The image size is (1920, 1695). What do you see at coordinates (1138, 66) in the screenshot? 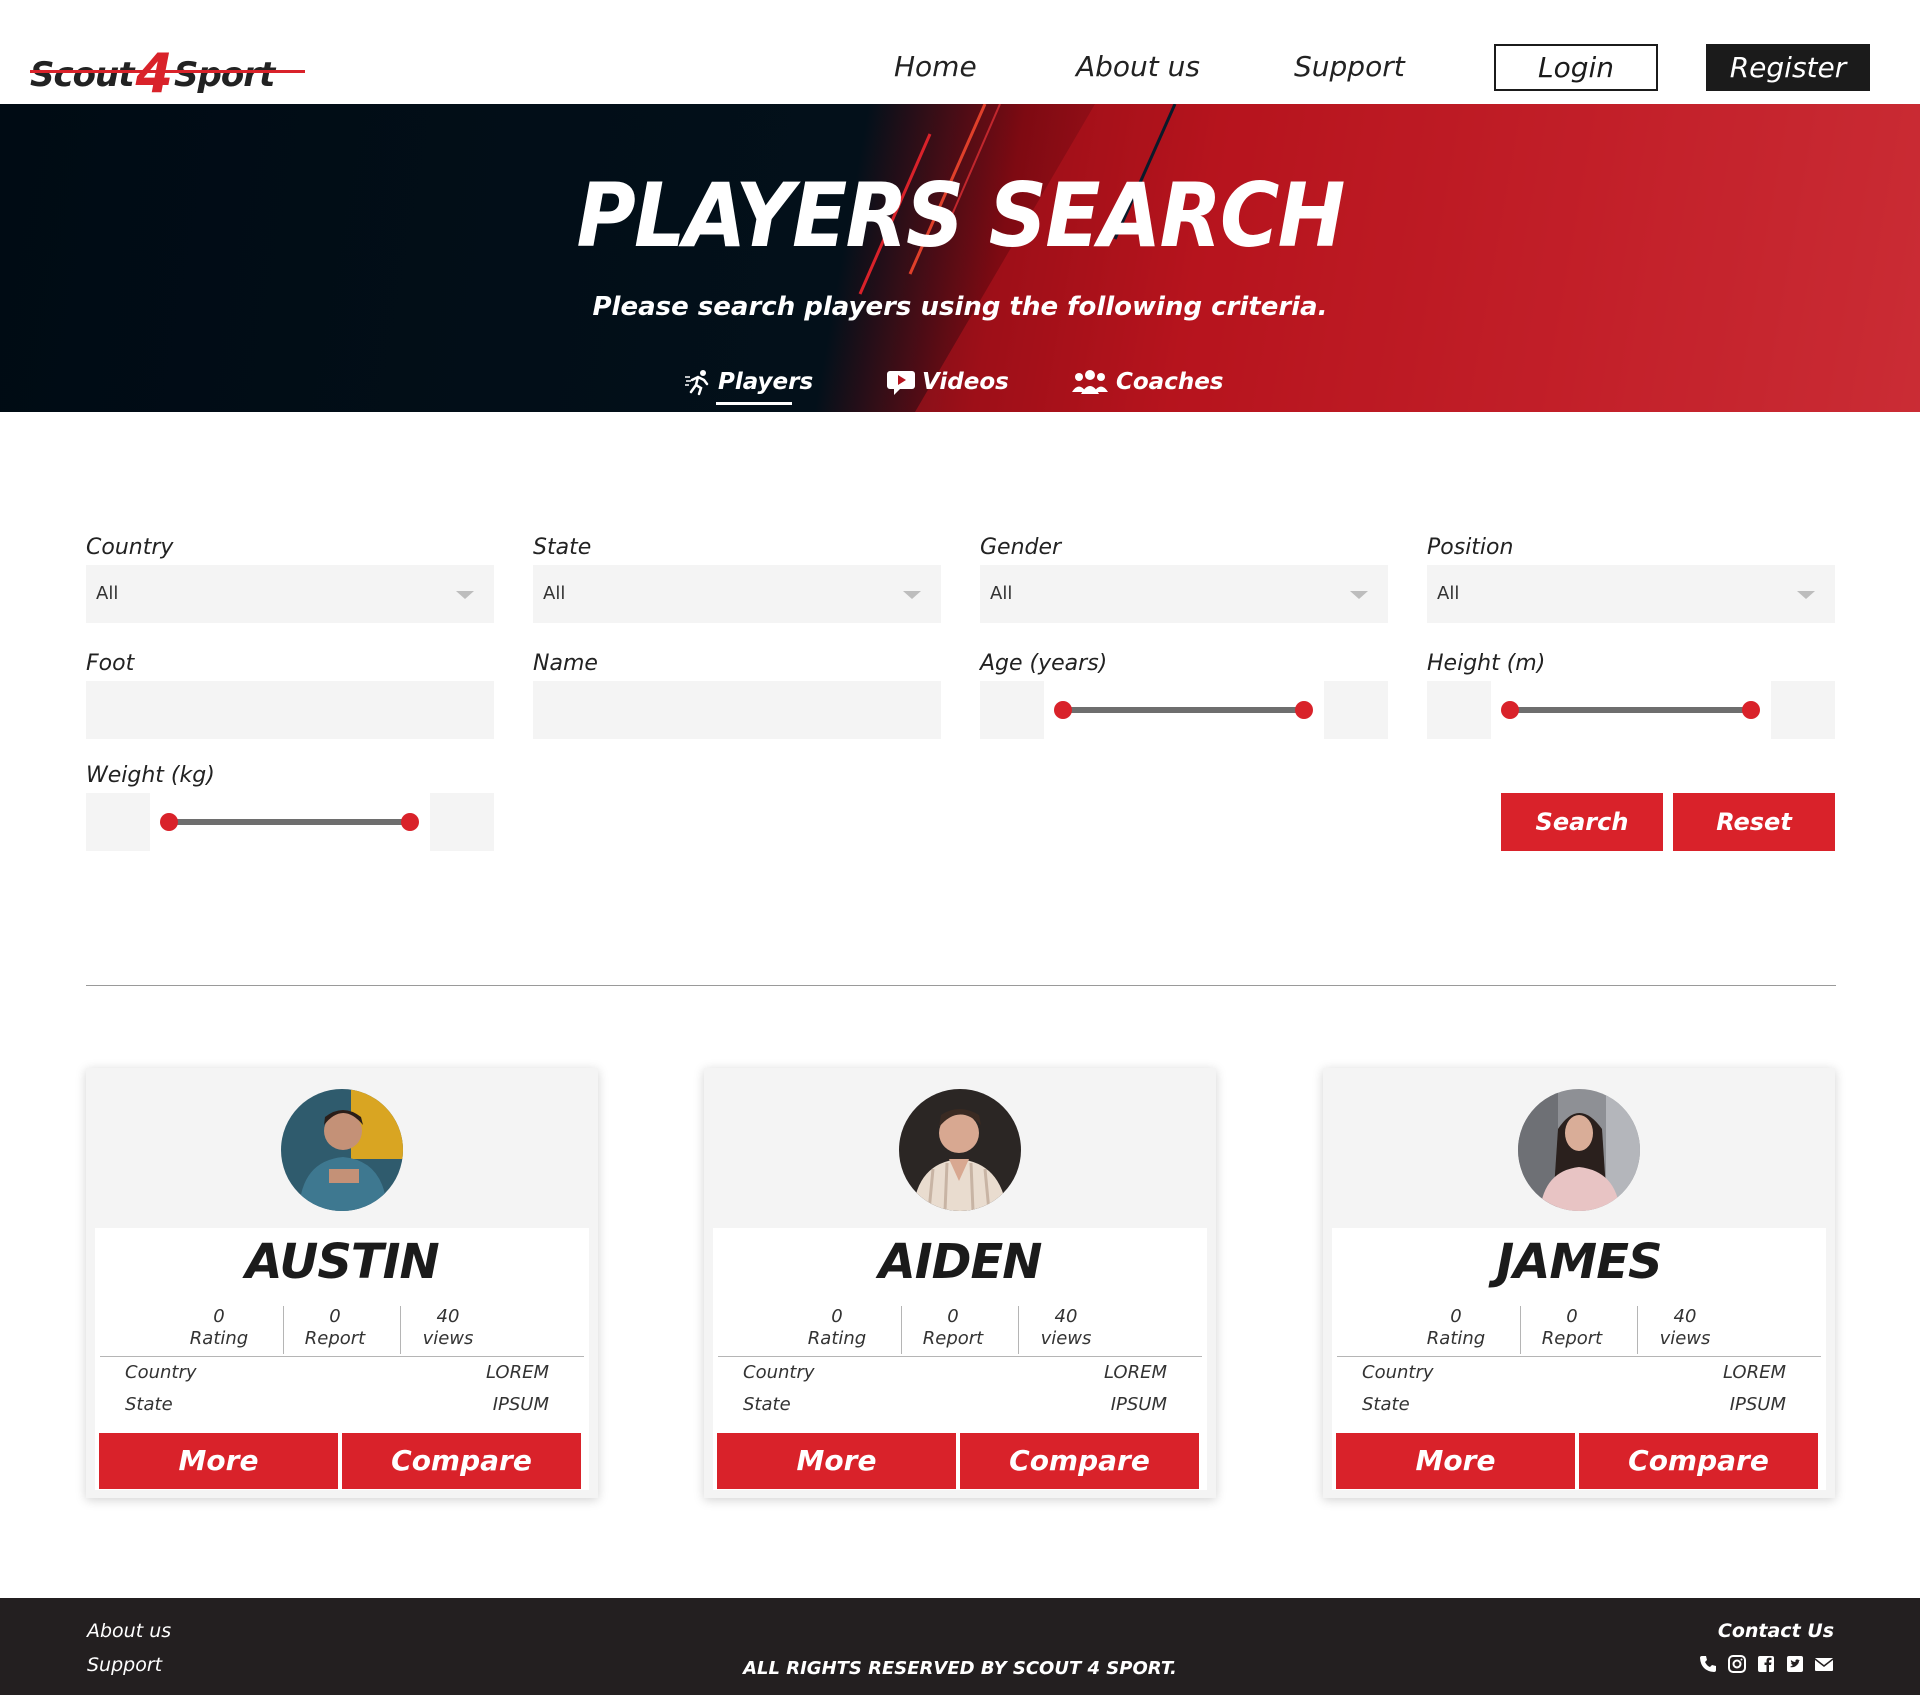
I see `nav-about-us: About us` at bounding box center [1138, 66].